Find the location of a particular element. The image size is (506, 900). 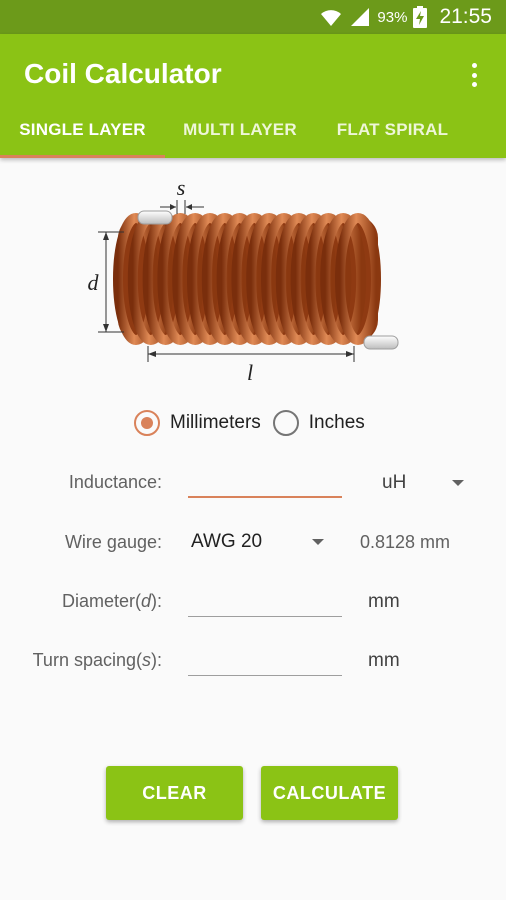

cellular-signal-icon is located at coordinates (360, 17).